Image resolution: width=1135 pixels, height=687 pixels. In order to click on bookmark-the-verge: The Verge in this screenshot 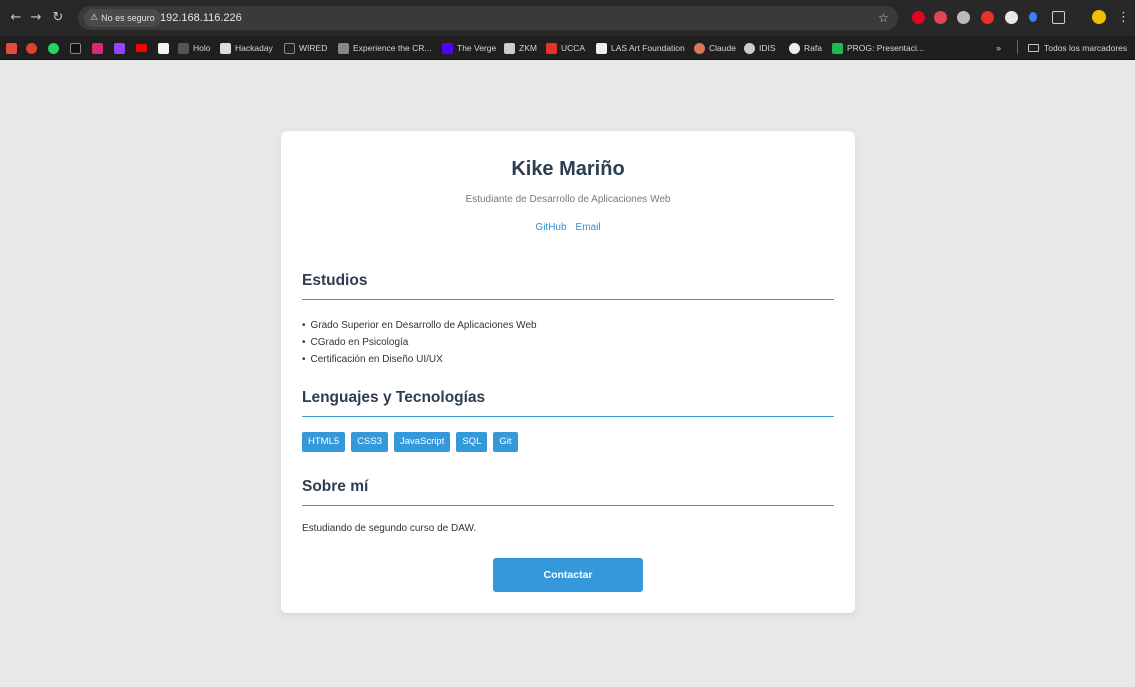, I will do `click(469, 48)`.